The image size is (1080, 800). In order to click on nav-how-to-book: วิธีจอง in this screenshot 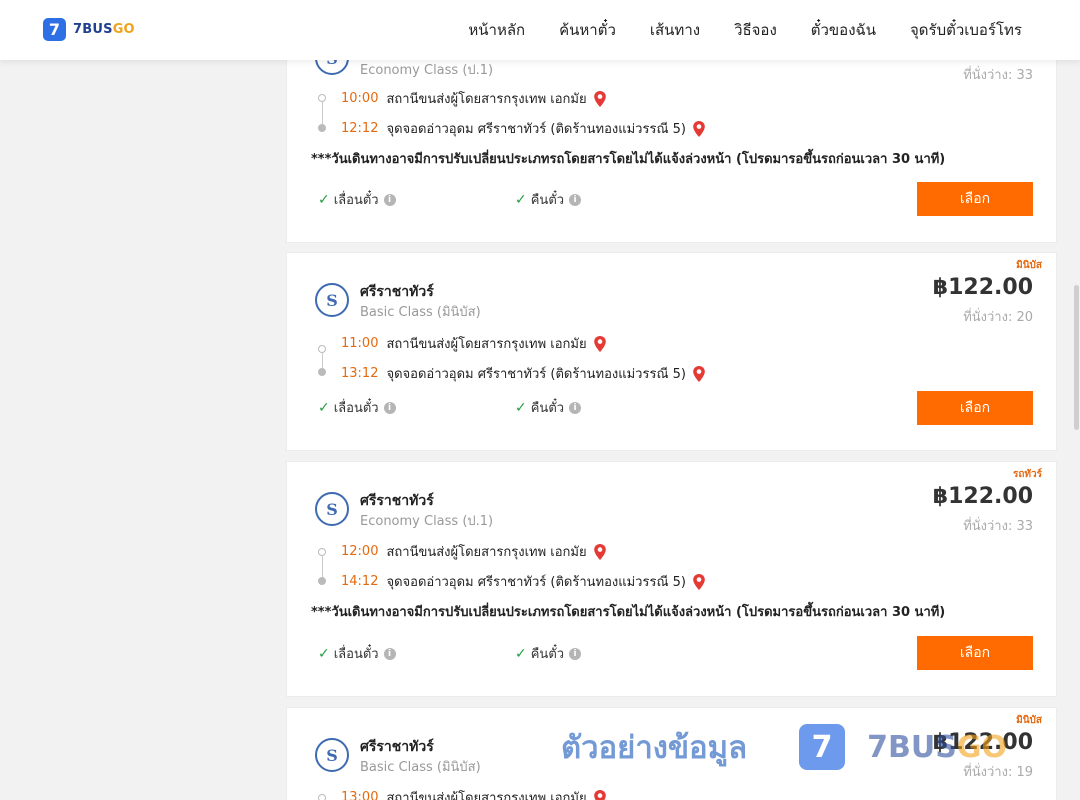, I will do `click(755, 30)`.